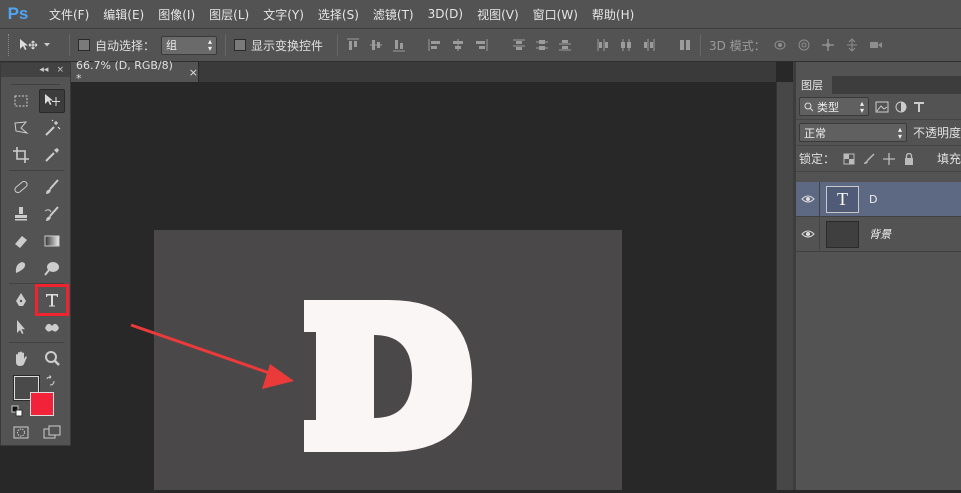 This screenshot has width=961, height=493. What do you see at coordinates (878, 159) in the screenshot?
I see `lock-row: 锁定： 填充` at bounding box center [878, 159].